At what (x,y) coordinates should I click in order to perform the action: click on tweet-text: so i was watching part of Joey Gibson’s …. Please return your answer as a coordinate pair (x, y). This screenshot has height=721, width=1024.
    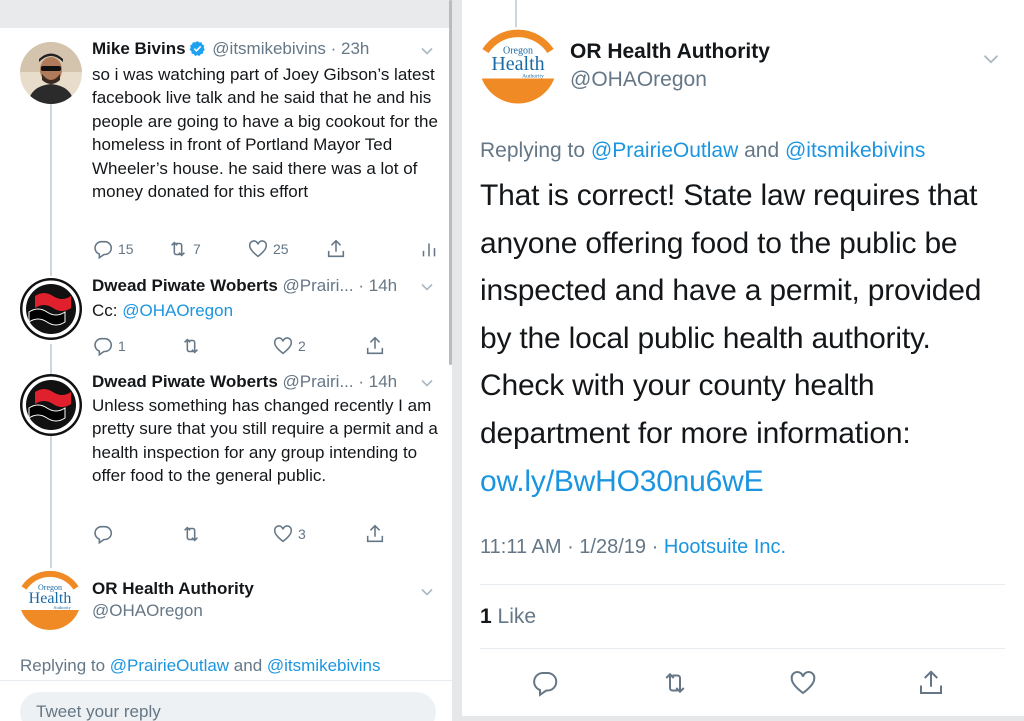
    Looking at the image, I should click on (265, 133).